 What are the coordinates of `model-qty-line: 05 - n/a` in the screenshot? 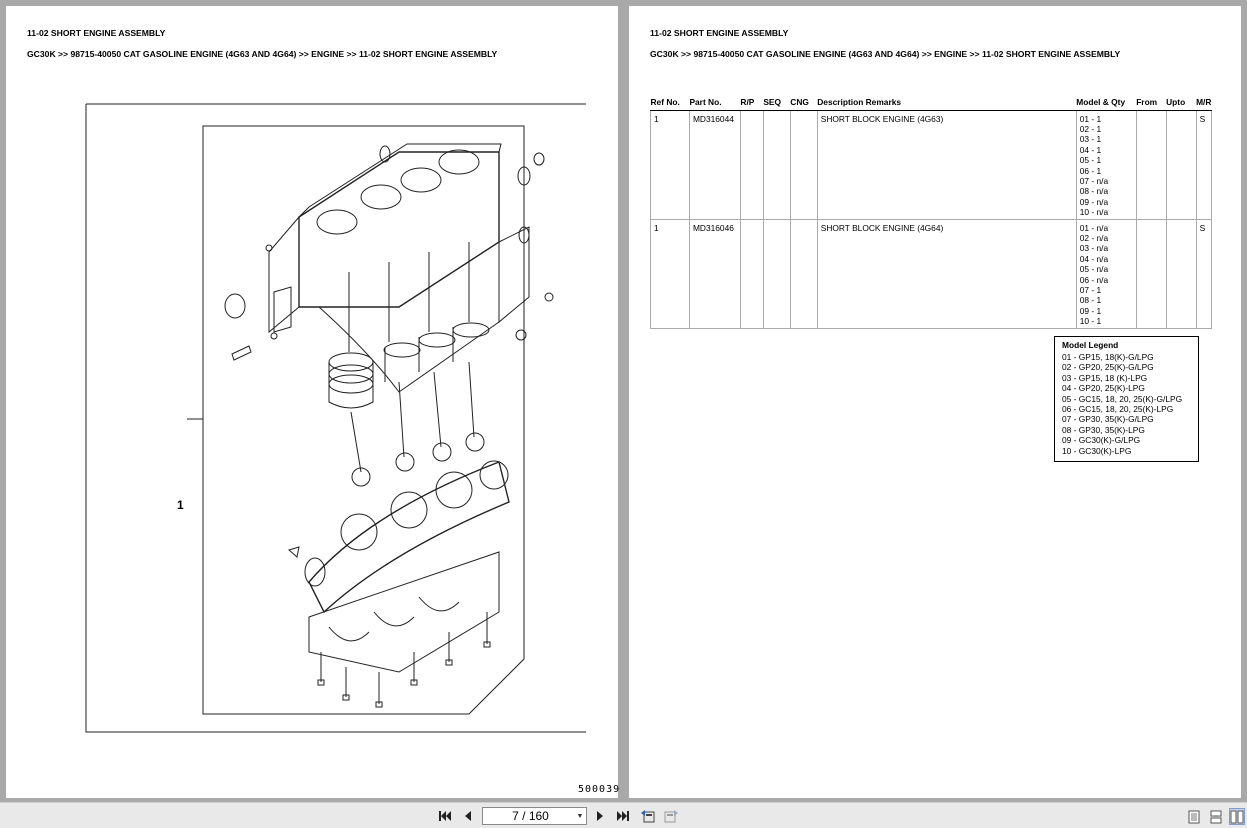 It's located at (1094, 269).